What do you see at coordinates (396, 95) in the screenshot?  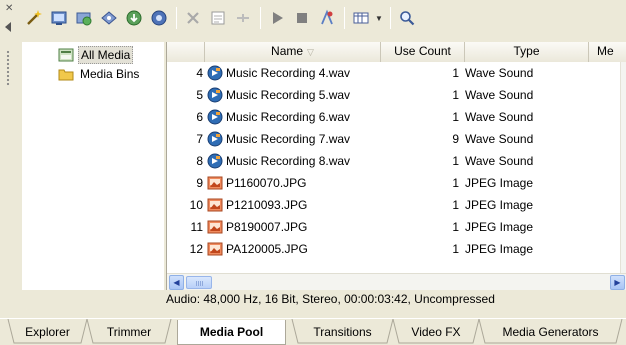 I see `table-row: 5 Music Recording 5.wav 1 Wave Sound` at bounding box center [396, 95].